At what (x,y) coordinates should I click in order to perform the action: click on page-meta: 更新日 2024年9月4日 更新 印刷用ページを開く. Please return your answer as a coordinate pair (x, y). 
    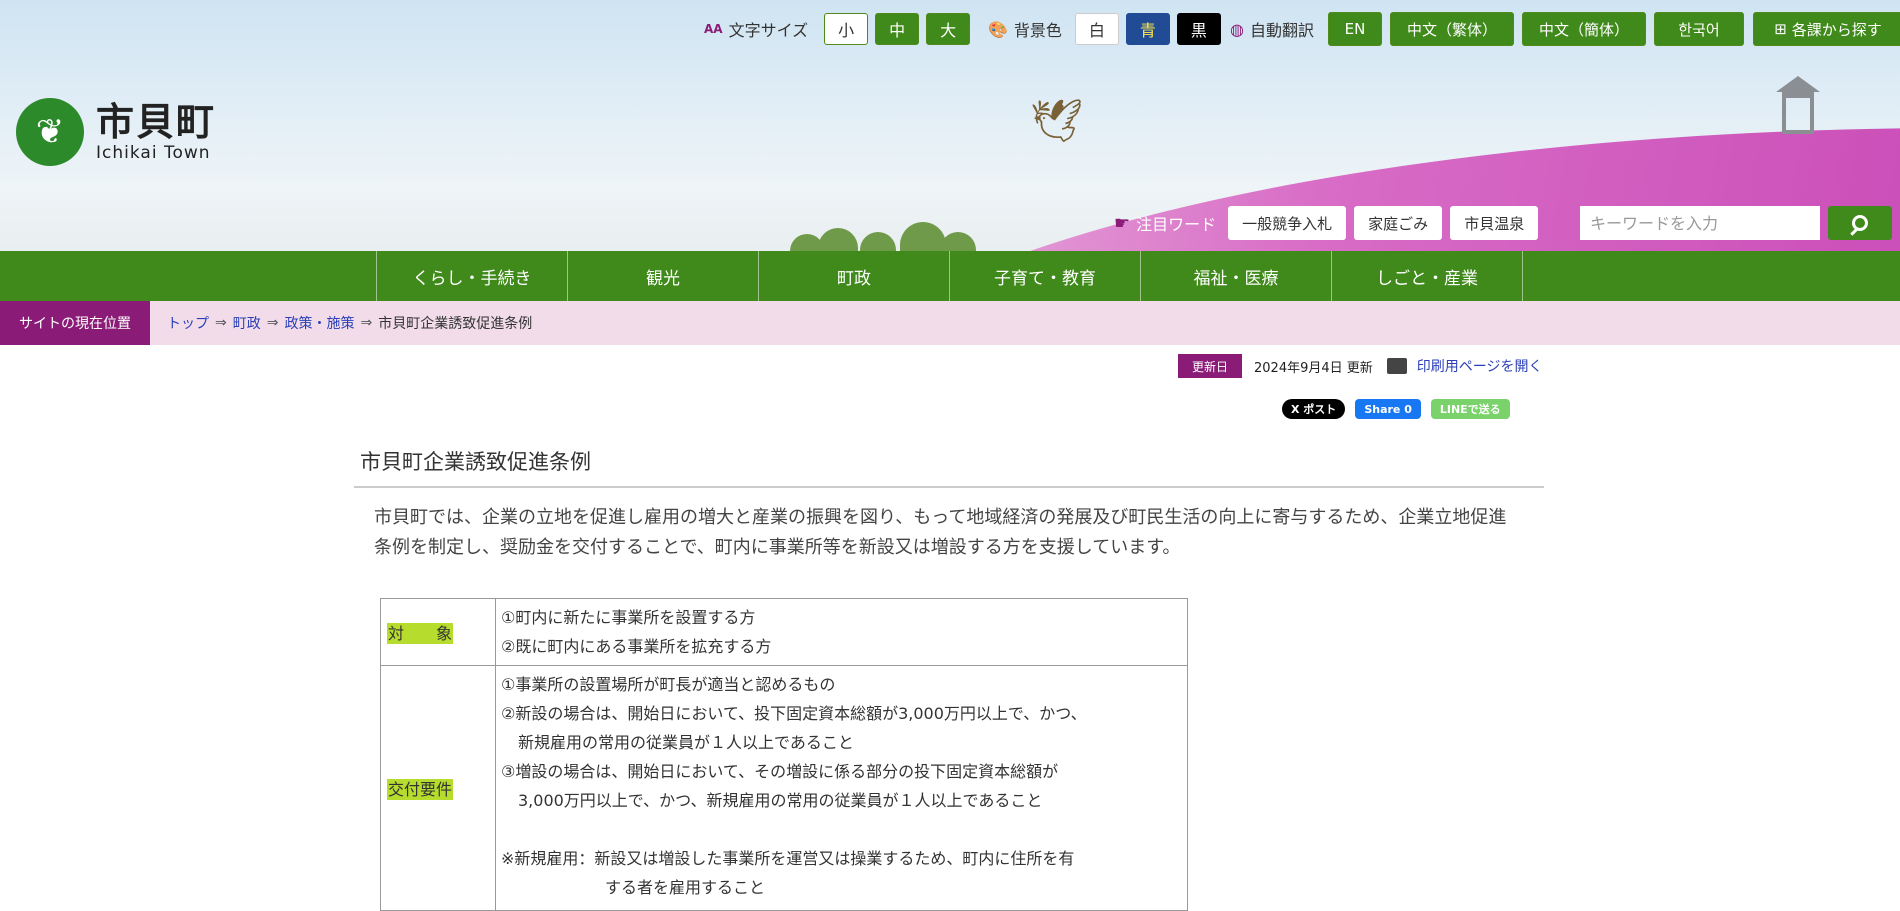
    Looking at the image, I should click on (1360, 366).